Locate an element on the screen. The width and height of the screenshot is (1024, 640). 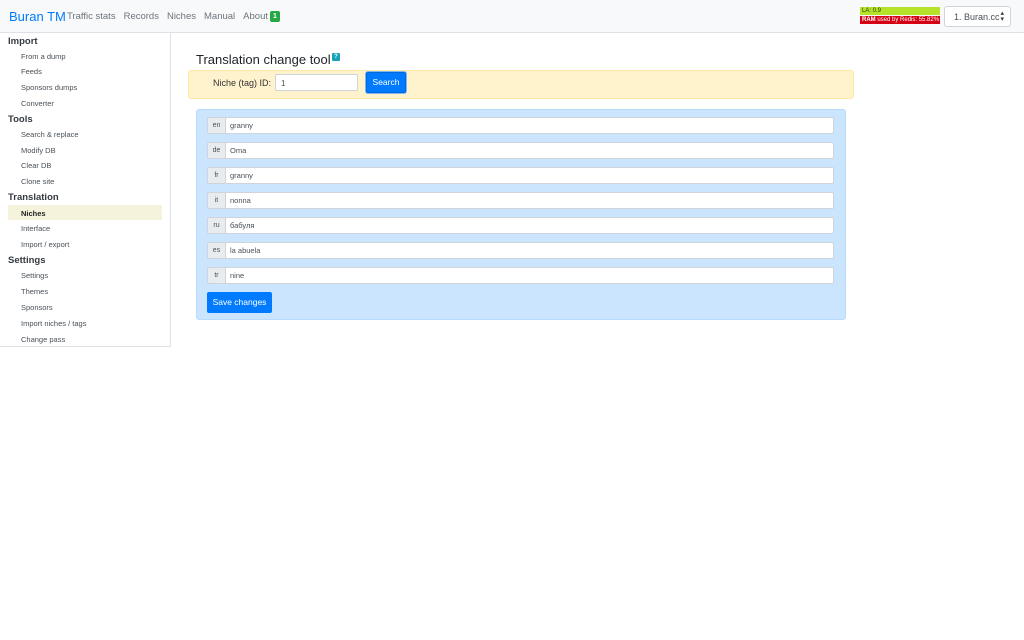
translation-row-es: es la abuela is located at coordinates (520, 250).